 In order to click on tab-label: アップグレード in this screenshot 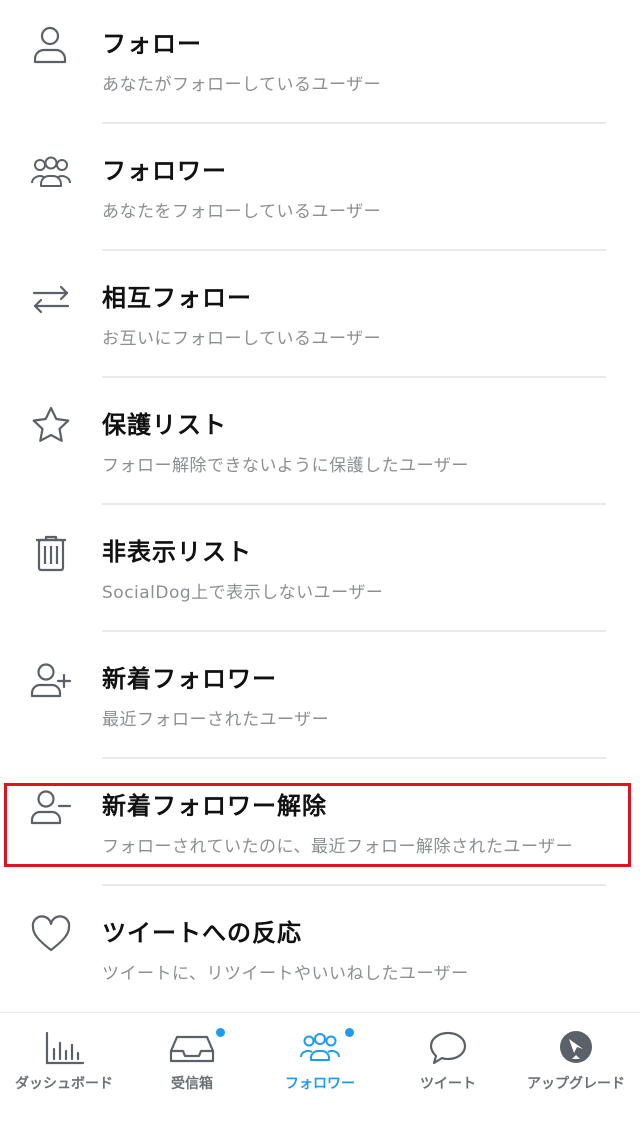, I will do `click(576, 1084)`.